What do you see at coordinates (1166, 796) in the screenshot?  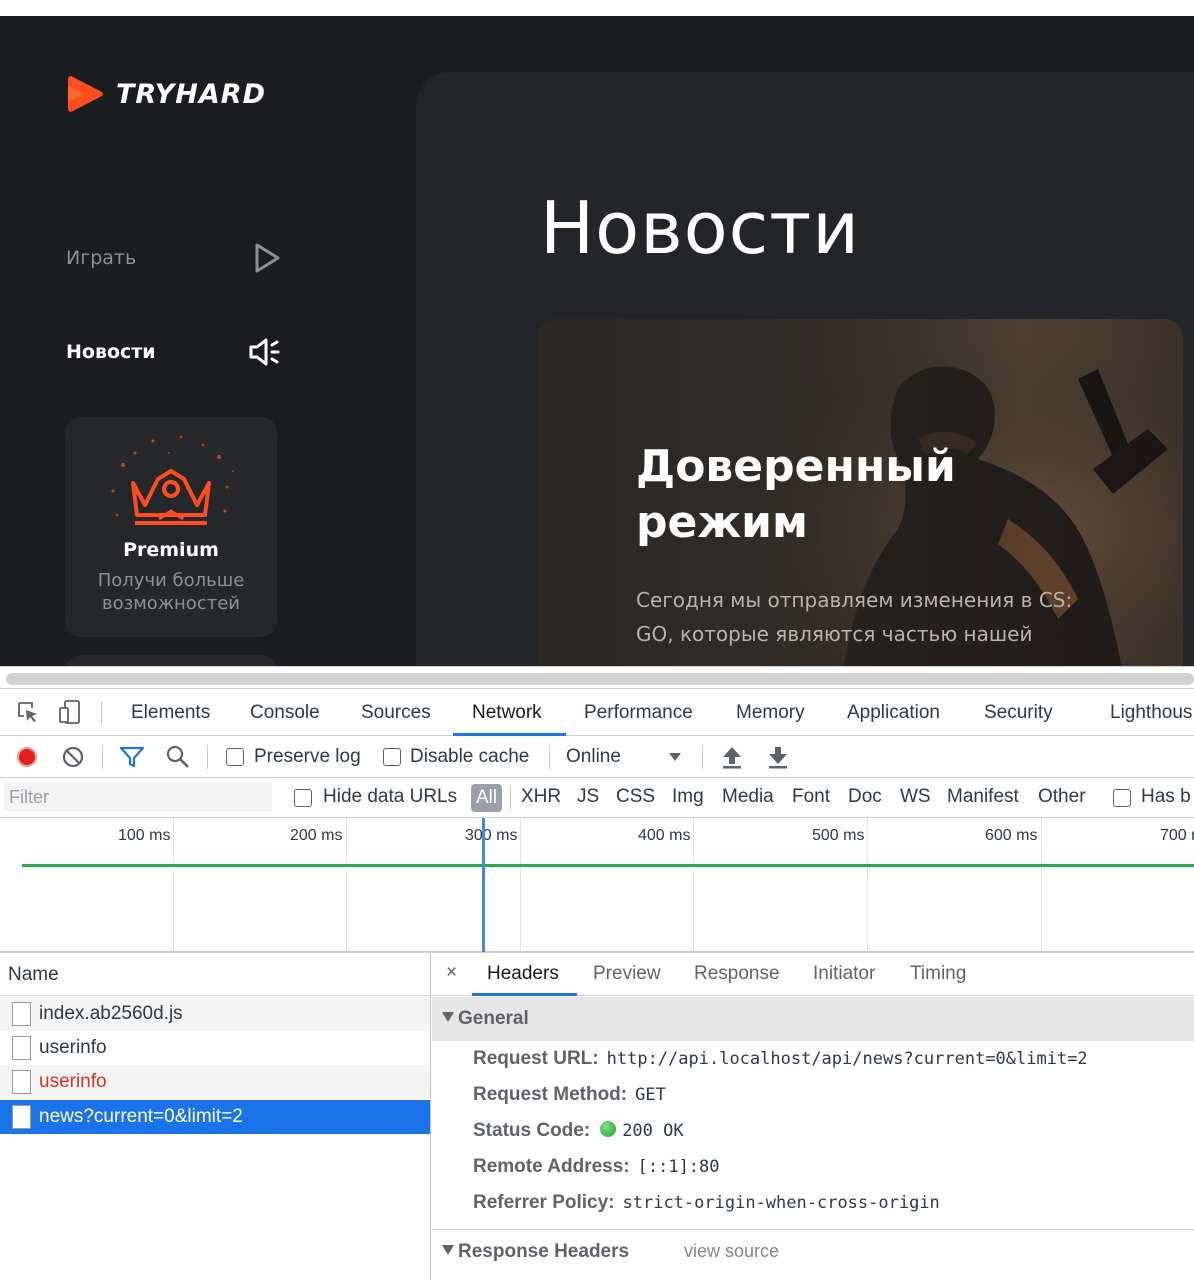 I see `has-blocked-cookies-label: Has b` at bounding box center [1166, 796].